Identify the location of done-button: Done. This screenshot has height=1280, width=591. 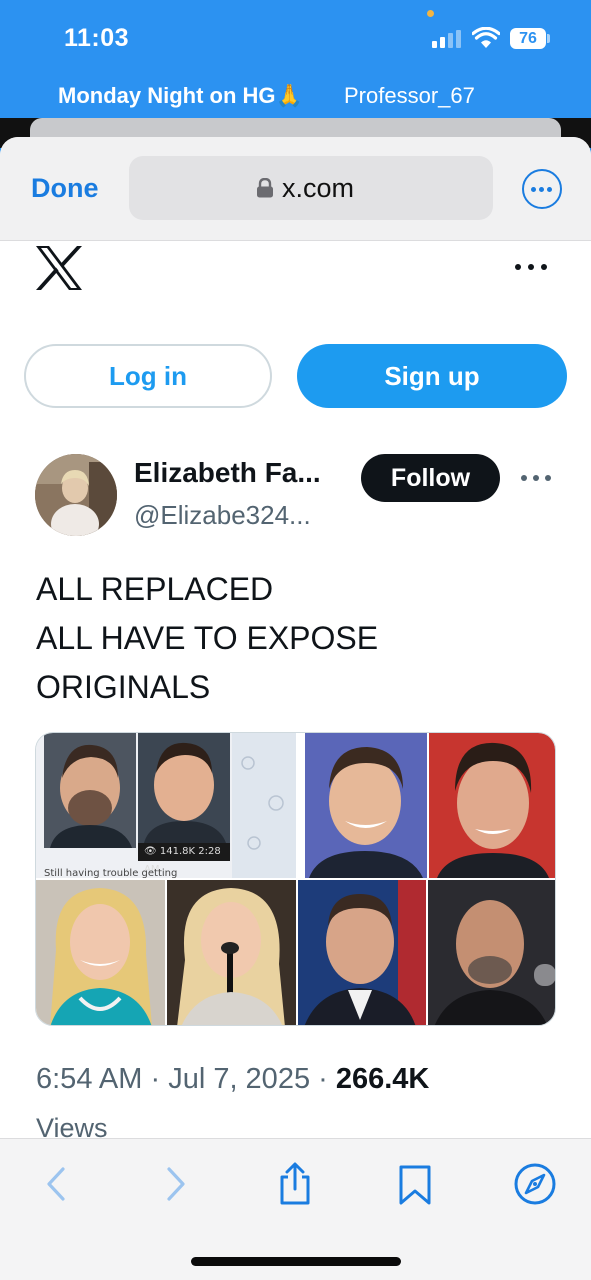
(65, 188).